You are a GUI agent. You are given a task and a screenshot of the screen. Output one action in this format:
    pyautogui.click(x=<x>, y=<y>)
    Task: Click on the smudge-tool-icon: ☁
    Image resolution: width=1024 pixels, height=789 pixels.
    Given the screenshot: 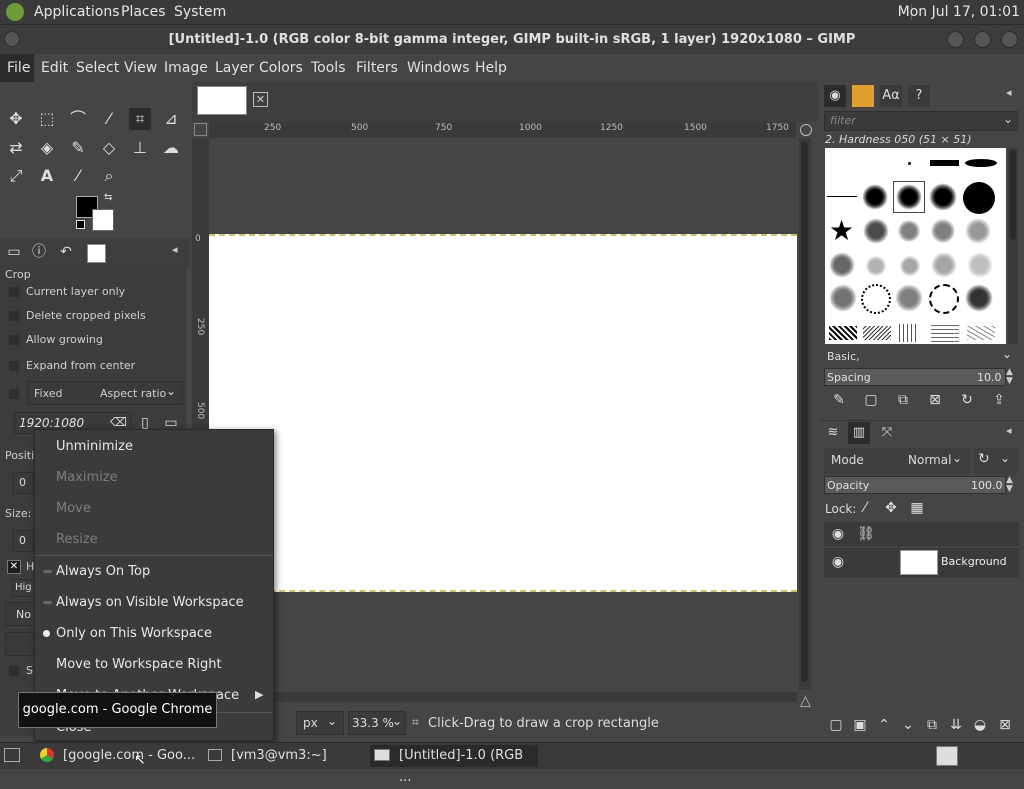 What is the action you would take?
    pyautogui.click(x=171, y=148)
    